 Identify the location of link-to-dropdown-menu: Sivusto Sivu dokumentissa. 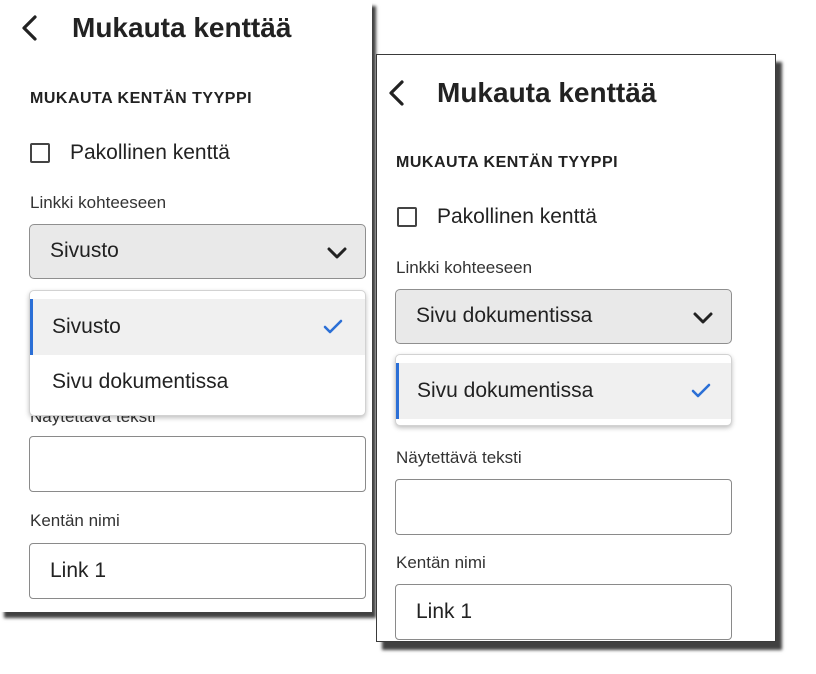
(197, 353).